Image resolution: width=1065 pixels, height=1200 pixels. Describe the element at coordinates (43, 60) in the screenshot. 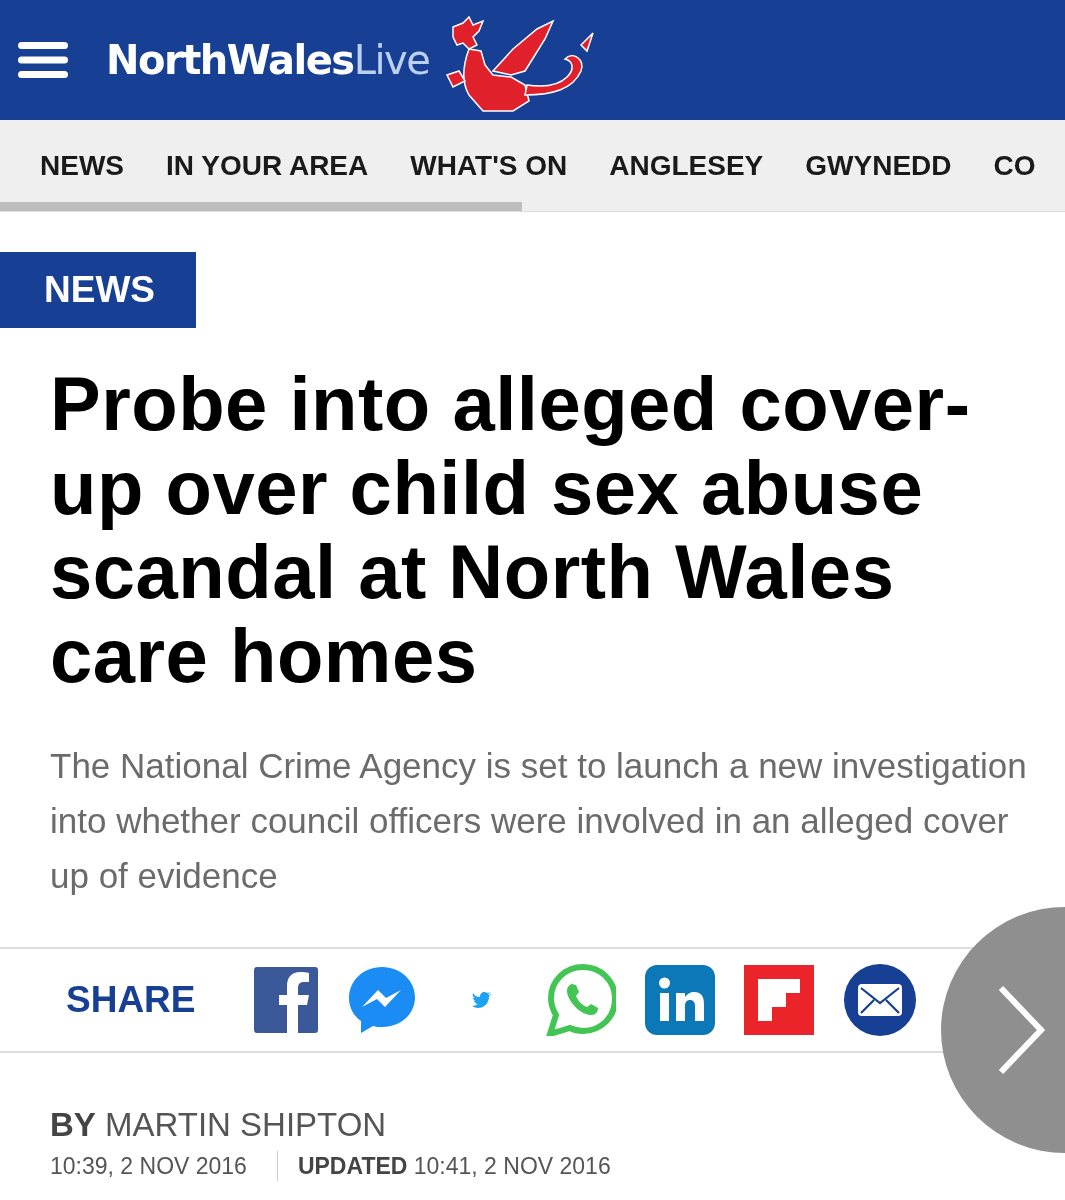

I see `menu-icon` at that location.